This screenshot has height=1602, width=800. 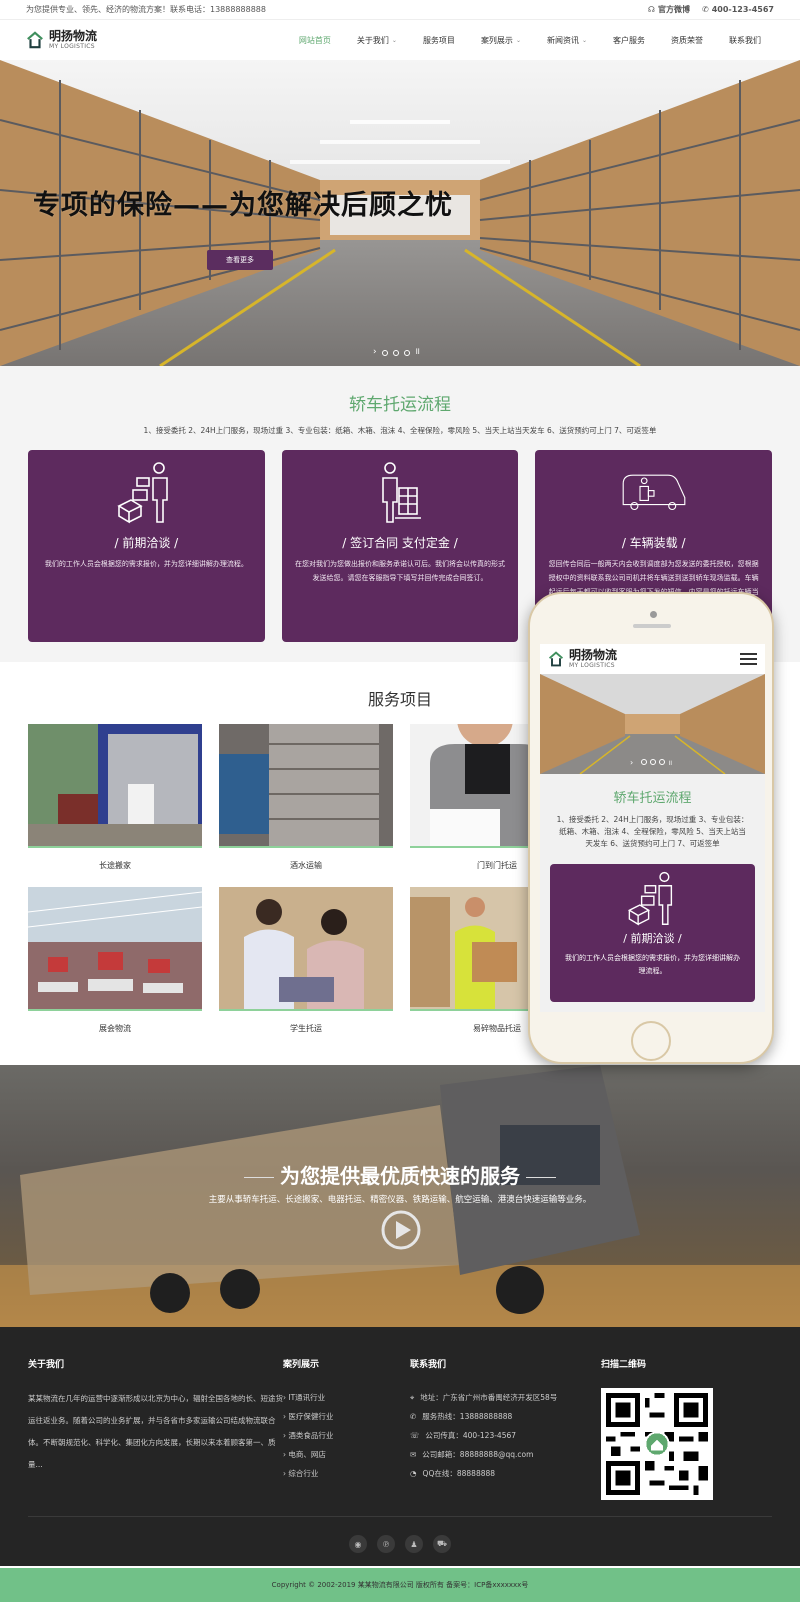 What do you see at coordinates (629, 40) in the screenshot?
I see `nav-item-5: 客户服务` at bounding box center [629, 40].